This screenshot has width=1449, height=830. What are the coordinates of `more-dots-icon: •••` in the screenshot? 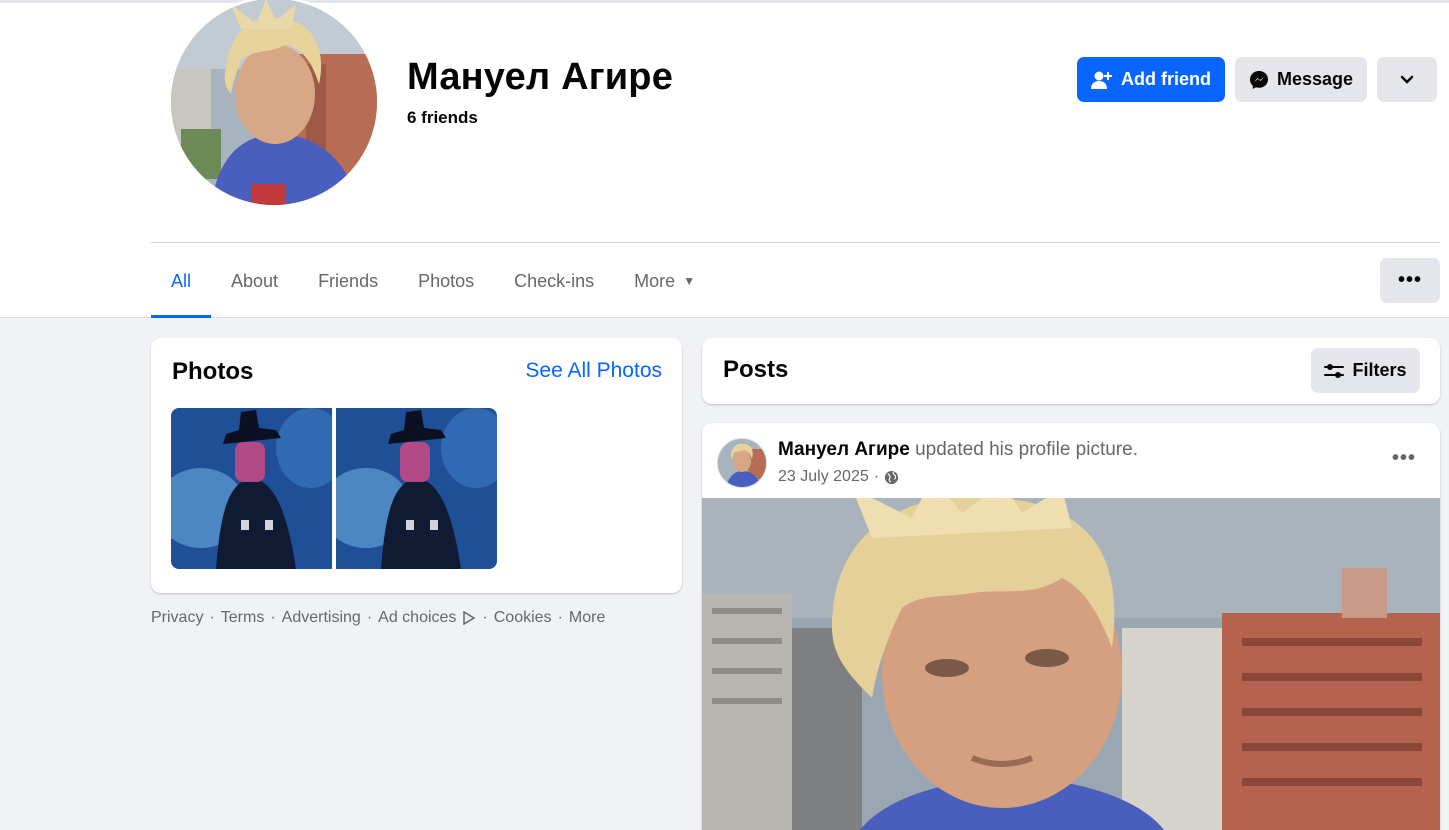 It's located at (1409, 280).